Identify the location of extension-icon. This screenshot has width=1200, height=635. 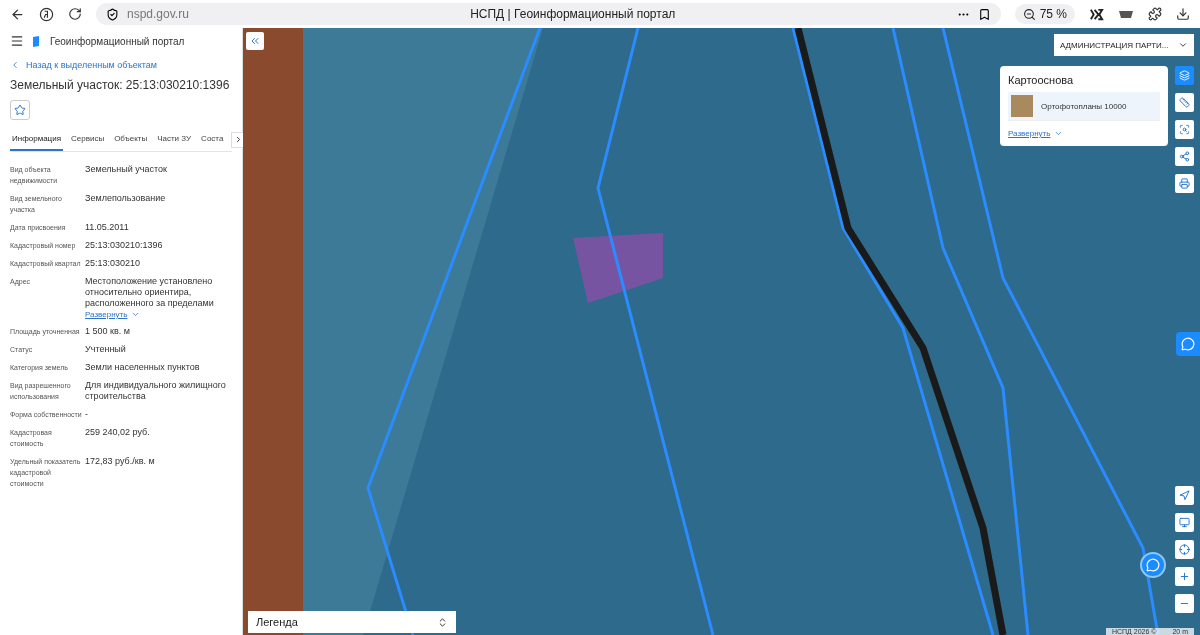
(1096, 14).